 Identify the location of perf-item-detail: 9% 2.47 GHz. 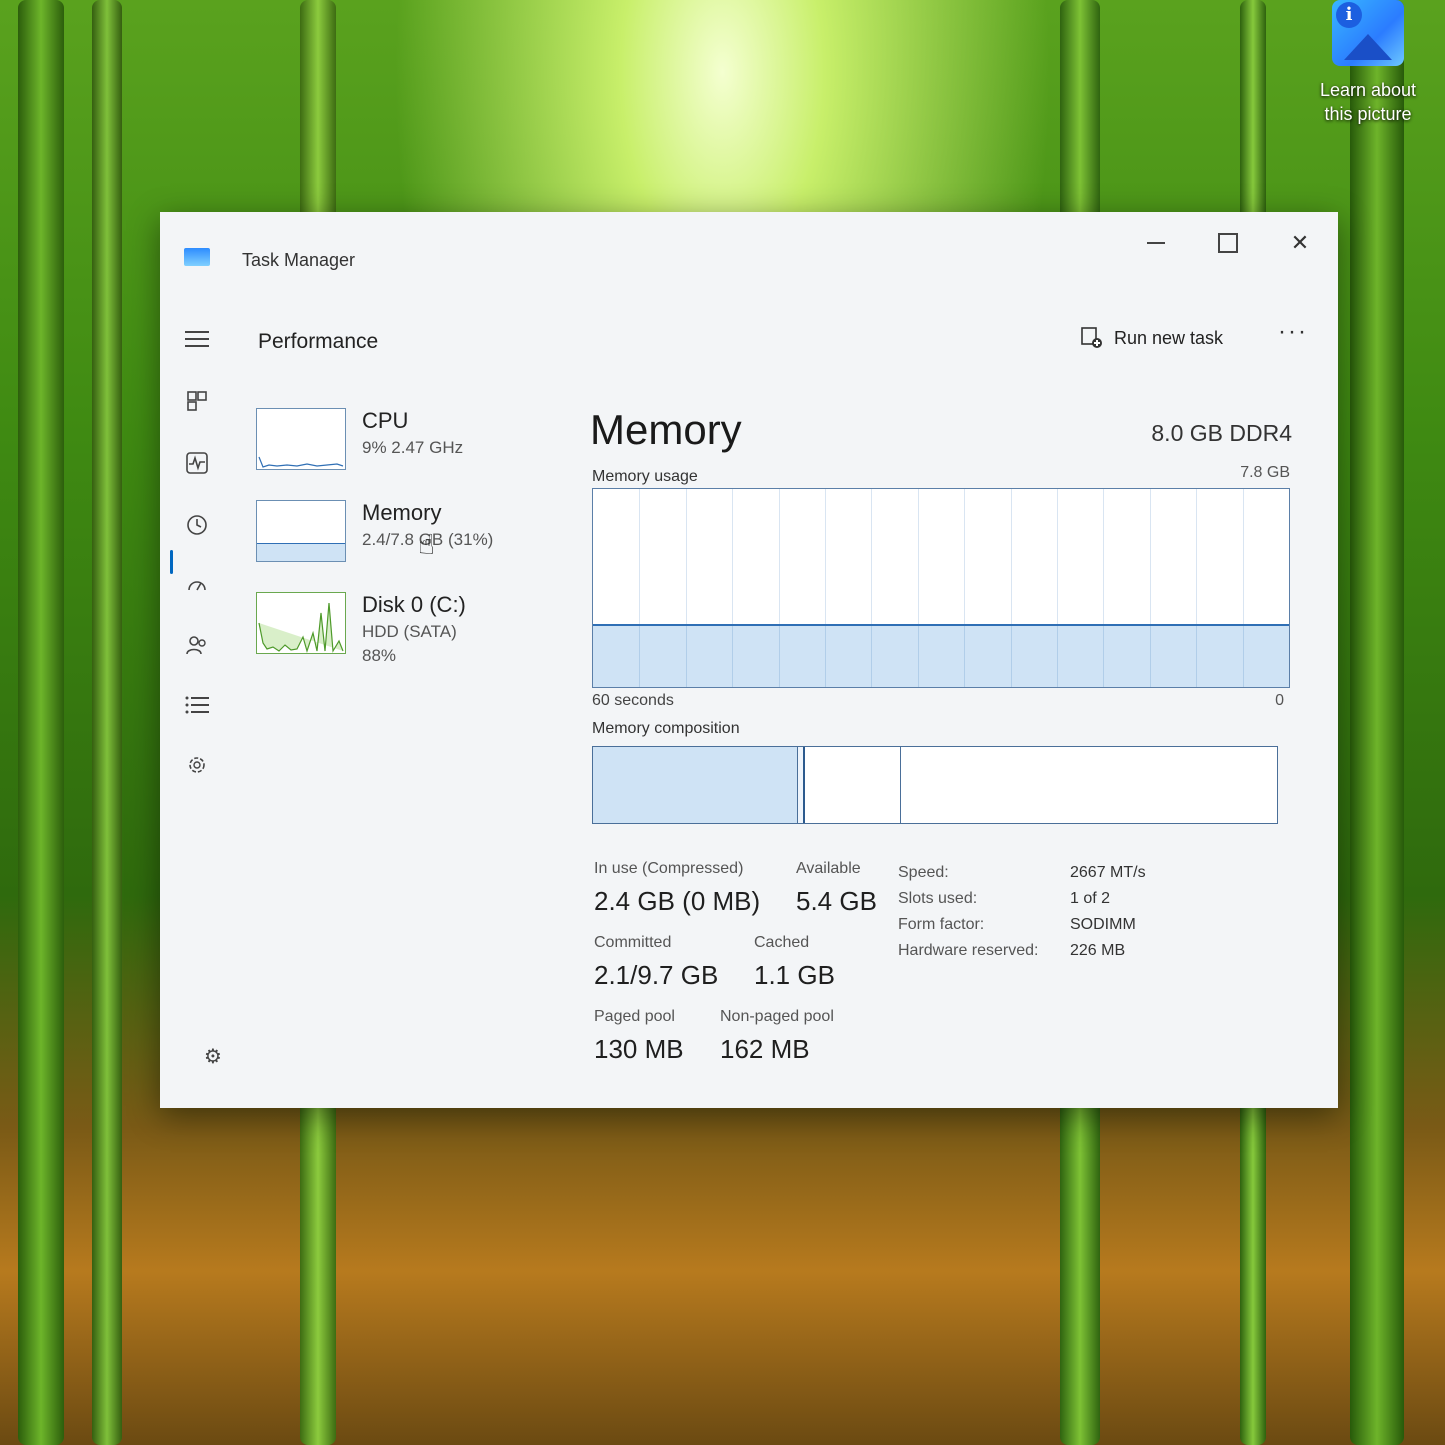
(413, 447).